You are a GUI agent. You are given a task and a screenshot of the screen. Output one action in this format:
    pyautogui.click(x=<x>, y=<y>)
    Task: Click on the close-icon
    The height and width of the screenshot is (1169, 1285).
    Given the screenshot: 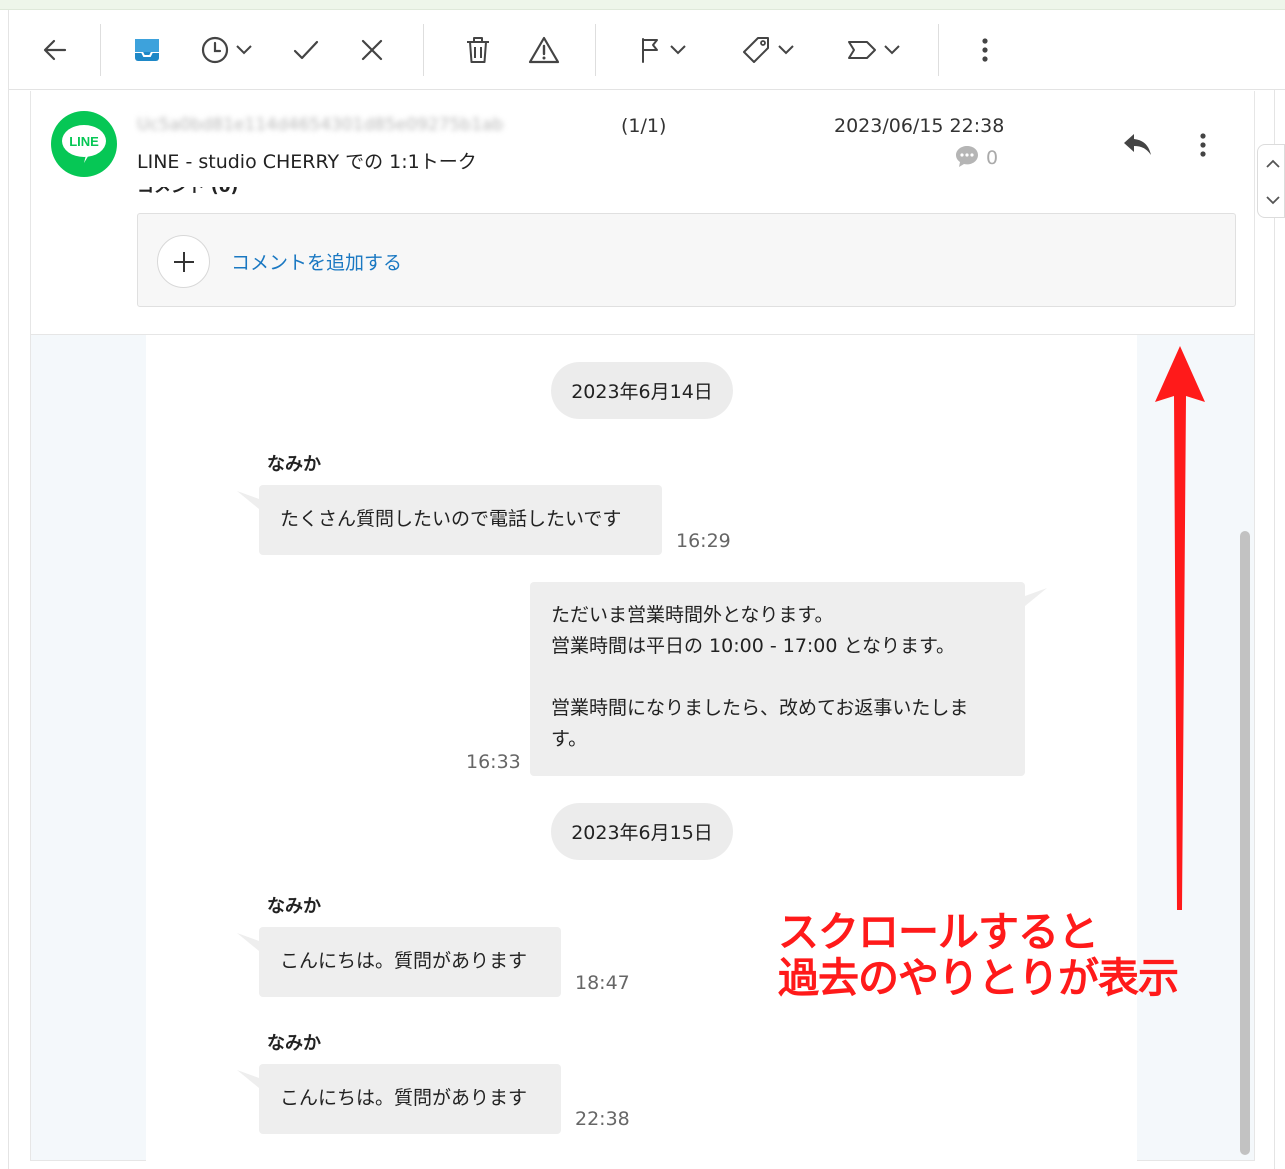 What is the action you would take?
    pyautogui.click(x=372, y=50)
    